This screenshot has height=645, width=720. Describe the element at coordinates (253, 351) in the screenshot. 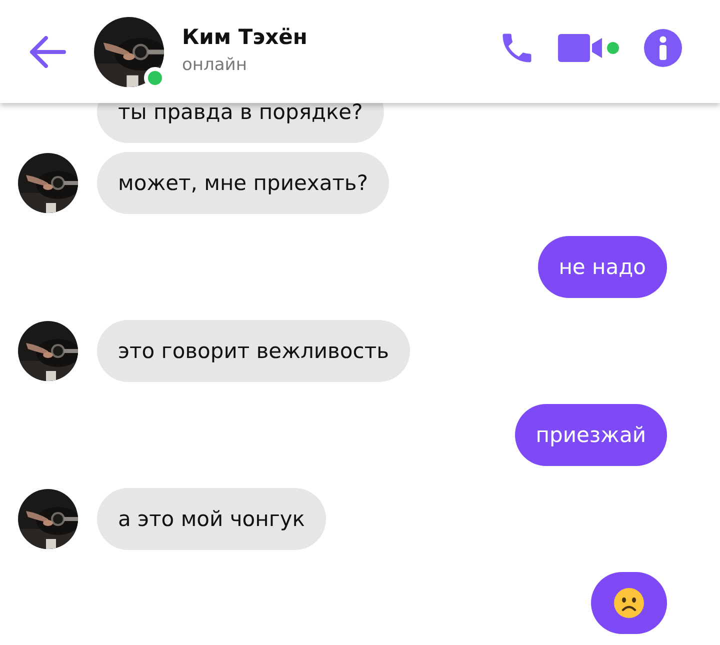

I see `message-bubble: это говорит вежливость` at that location.